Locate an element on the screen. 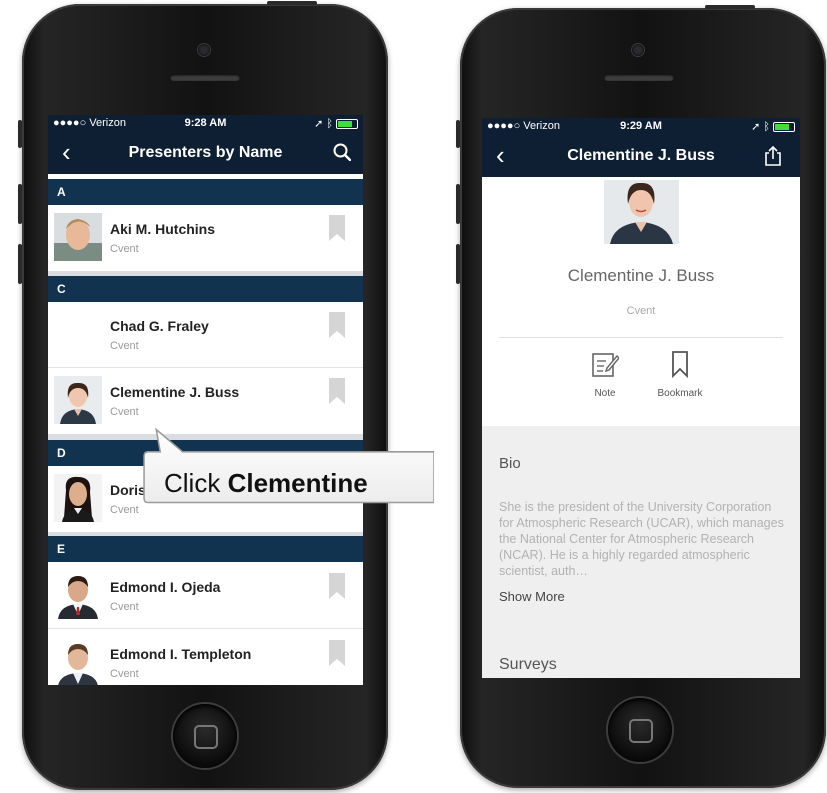  divider is located at coordinates (641, 337).